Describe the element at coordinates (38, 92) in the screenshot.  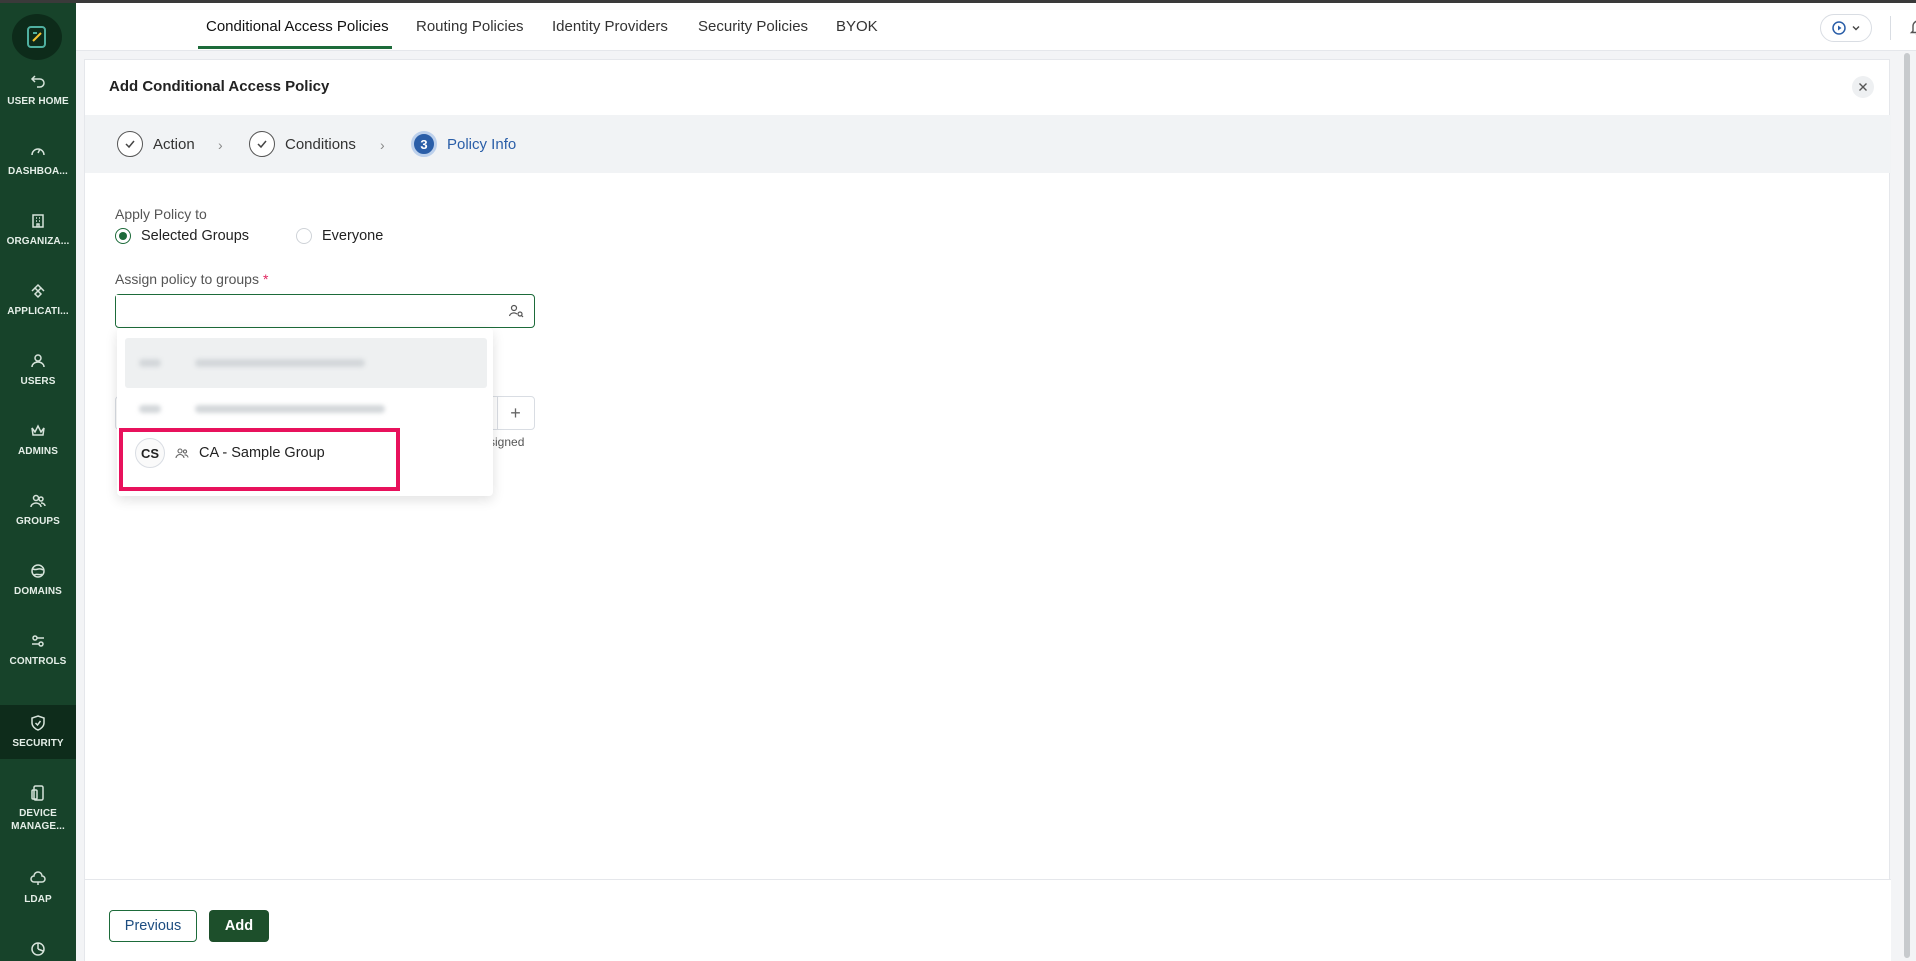
I see `sidebar-item-user-home: USER HOME` at that location.